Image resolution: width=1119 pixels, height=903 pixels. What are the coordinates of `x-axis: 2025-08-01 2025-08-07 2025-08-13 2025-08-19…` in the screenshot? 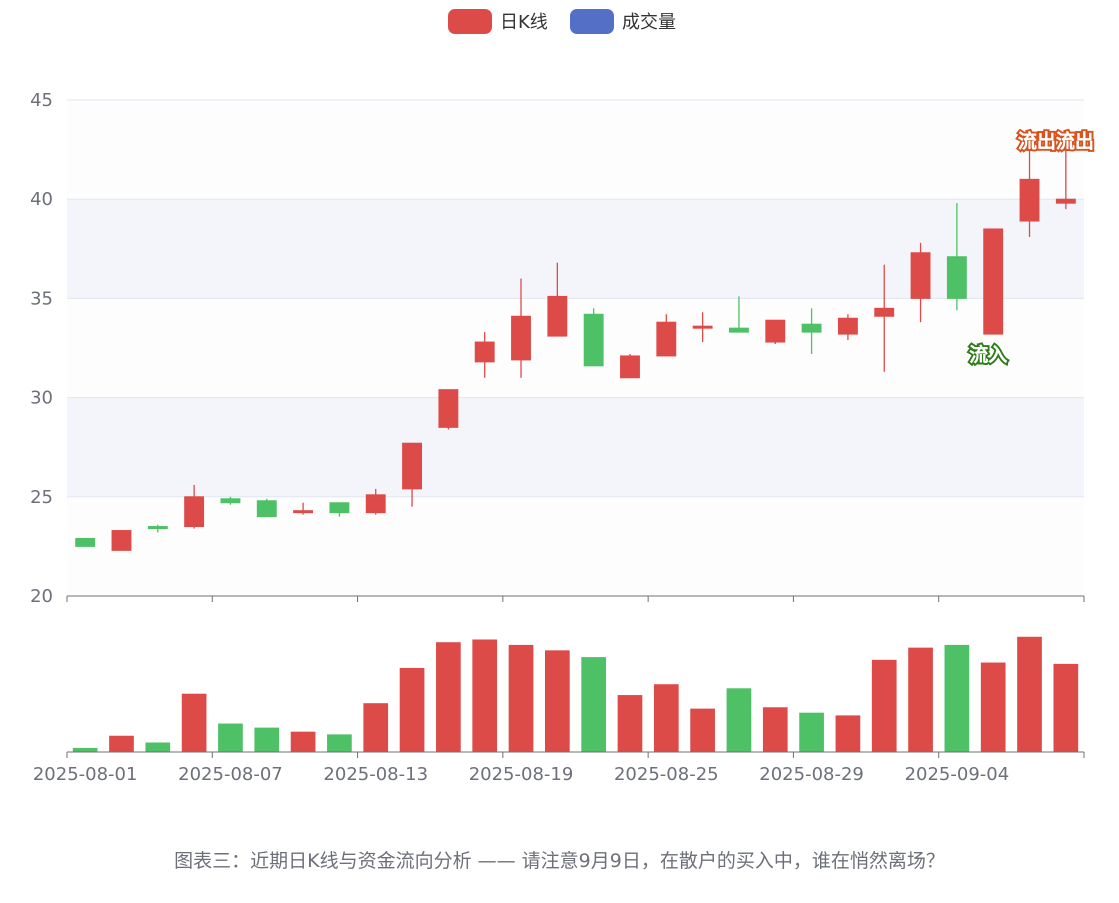 It's located at (559, 768).